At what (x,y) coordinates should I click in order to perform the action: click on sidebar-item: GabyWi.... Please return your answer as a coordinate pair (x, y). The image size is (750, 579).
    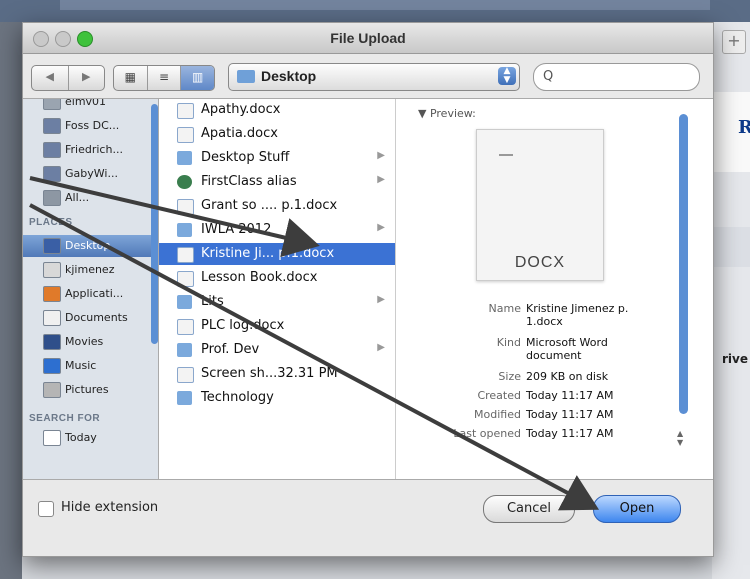
    Looking at the image, I should click on (90, 174).